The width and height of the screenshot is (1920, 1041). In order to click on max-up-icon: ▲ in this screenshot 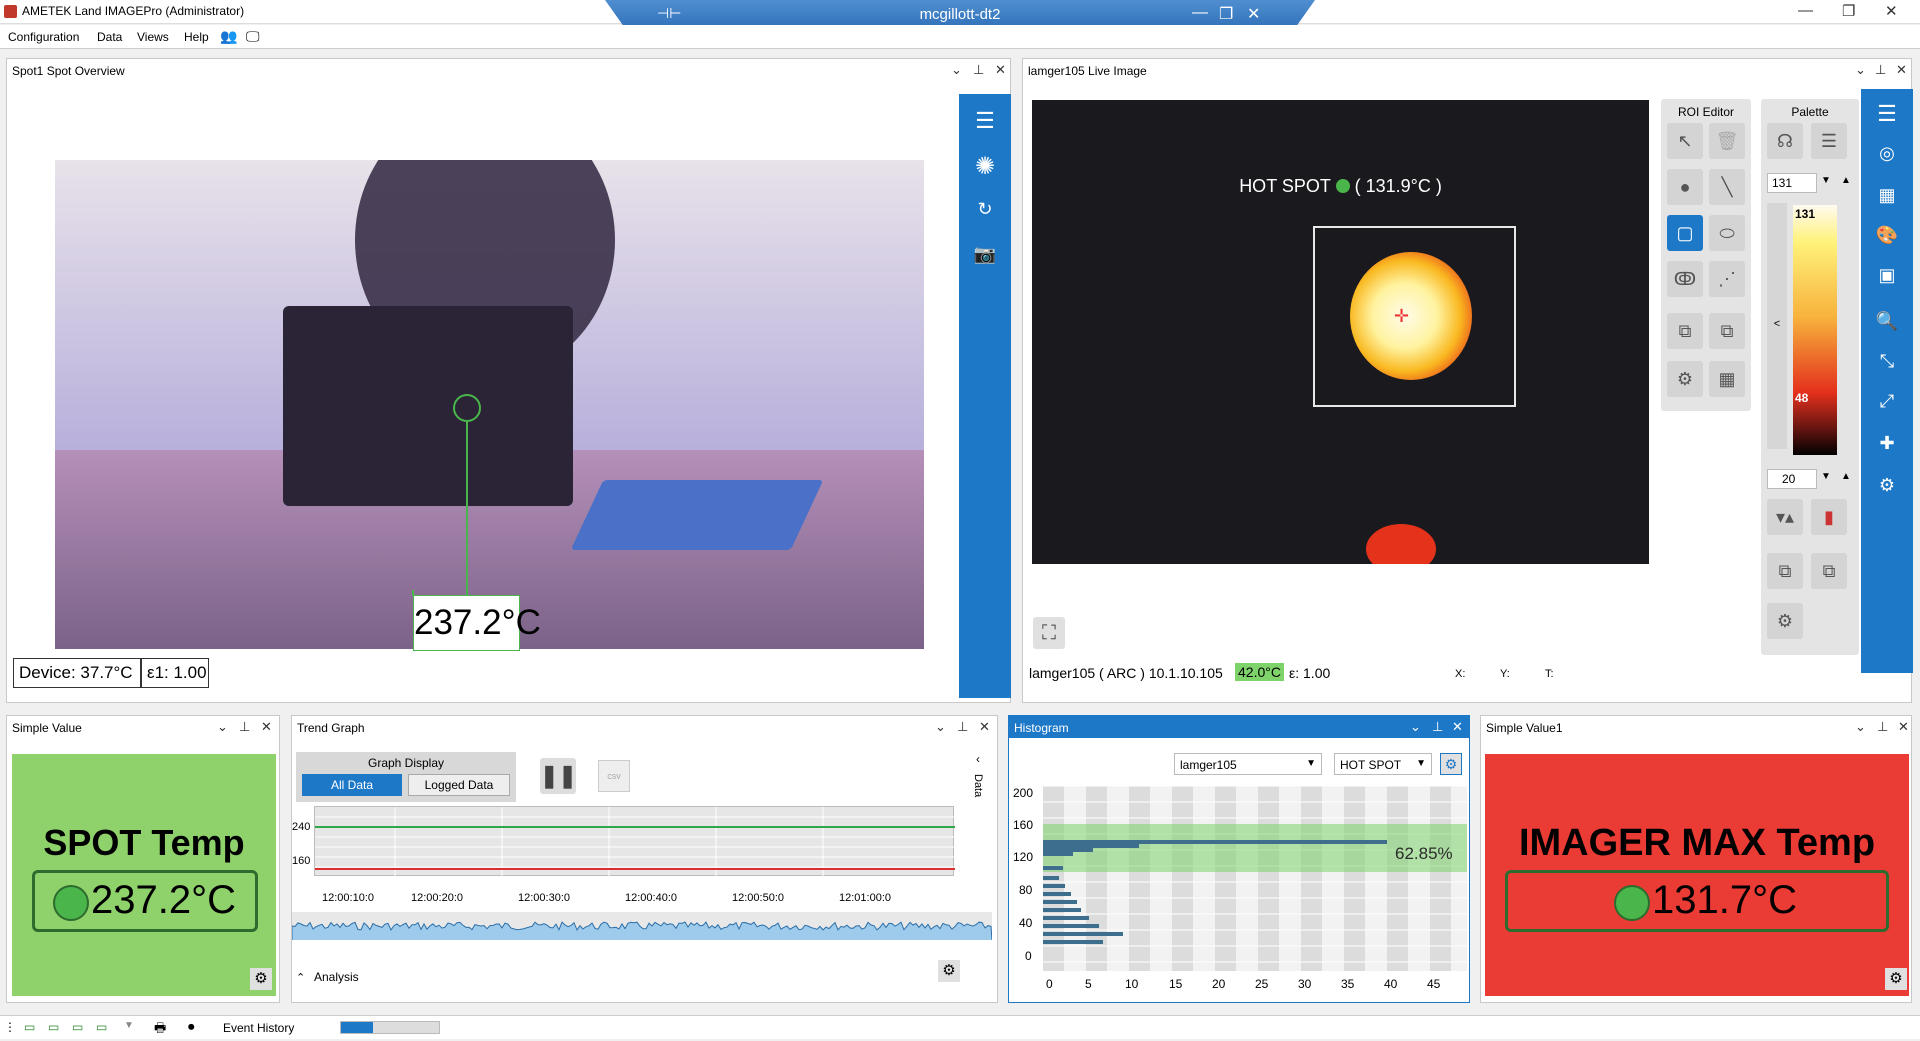, I will do `click(1846, 180)`.